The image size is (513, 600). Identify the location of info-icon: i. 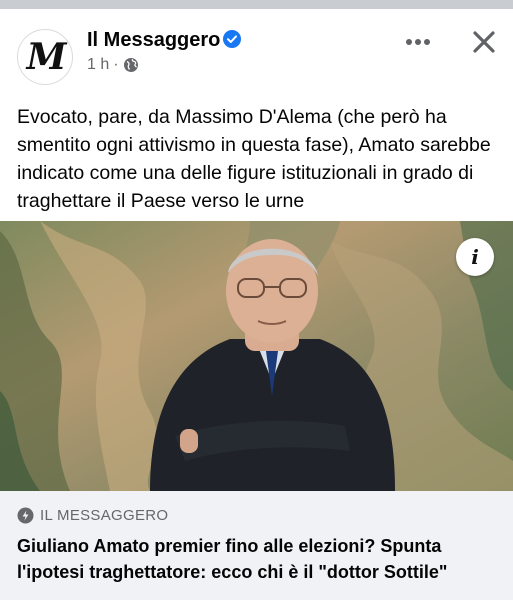
(475, 257).